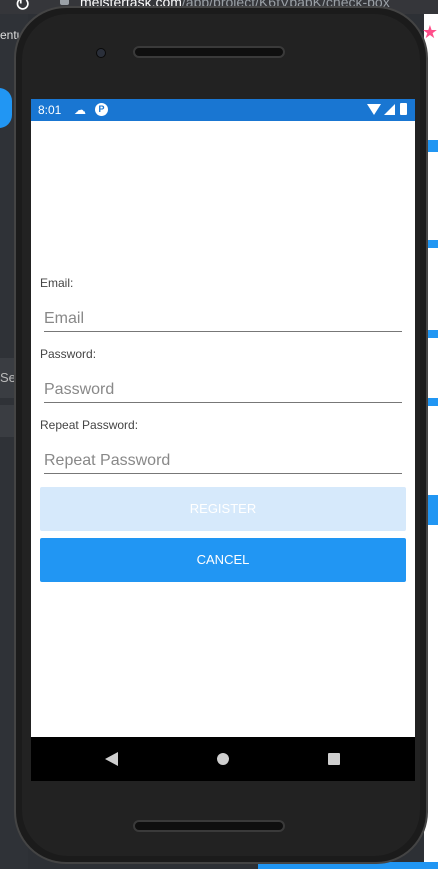  I want to click on android-nav-bar, so click(223, 759).